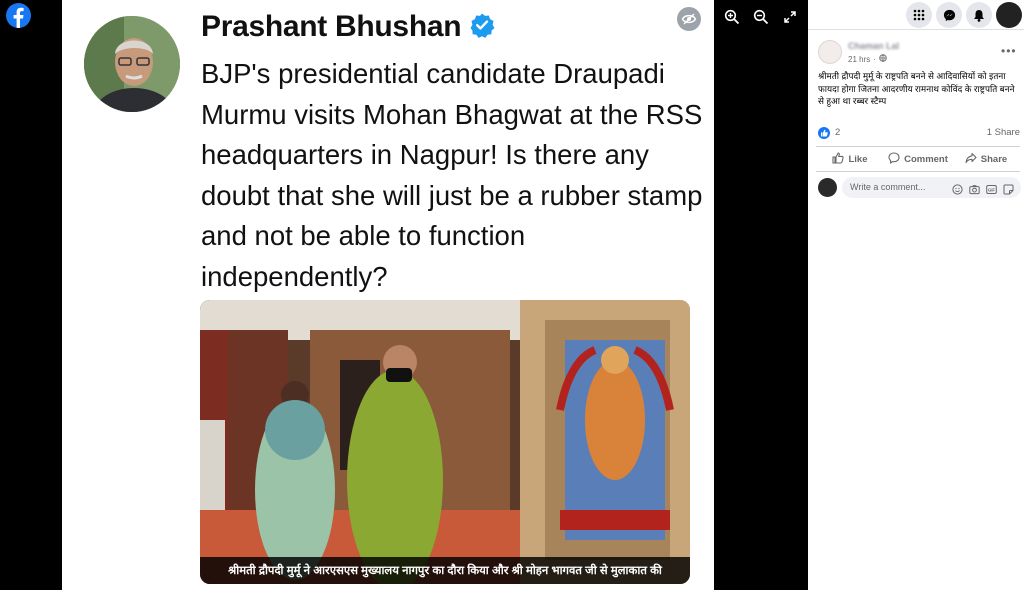  Describe the element at coordinates (837, 132) in the screenshot. I see `reactions-count: 2` at that location.